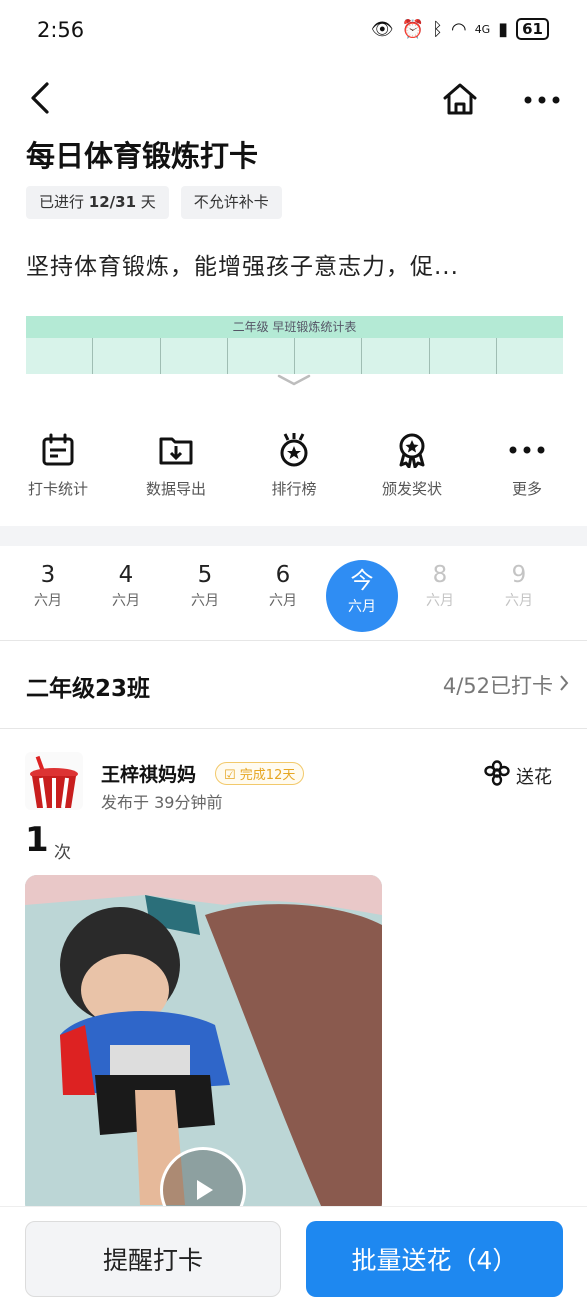 The width and height of the screenshot is (587, 1308). What do you see at coordinates (267, 775) in the screenshot?
I see `completion-badge-text: 完成12天` at bounding box center [267, 775].